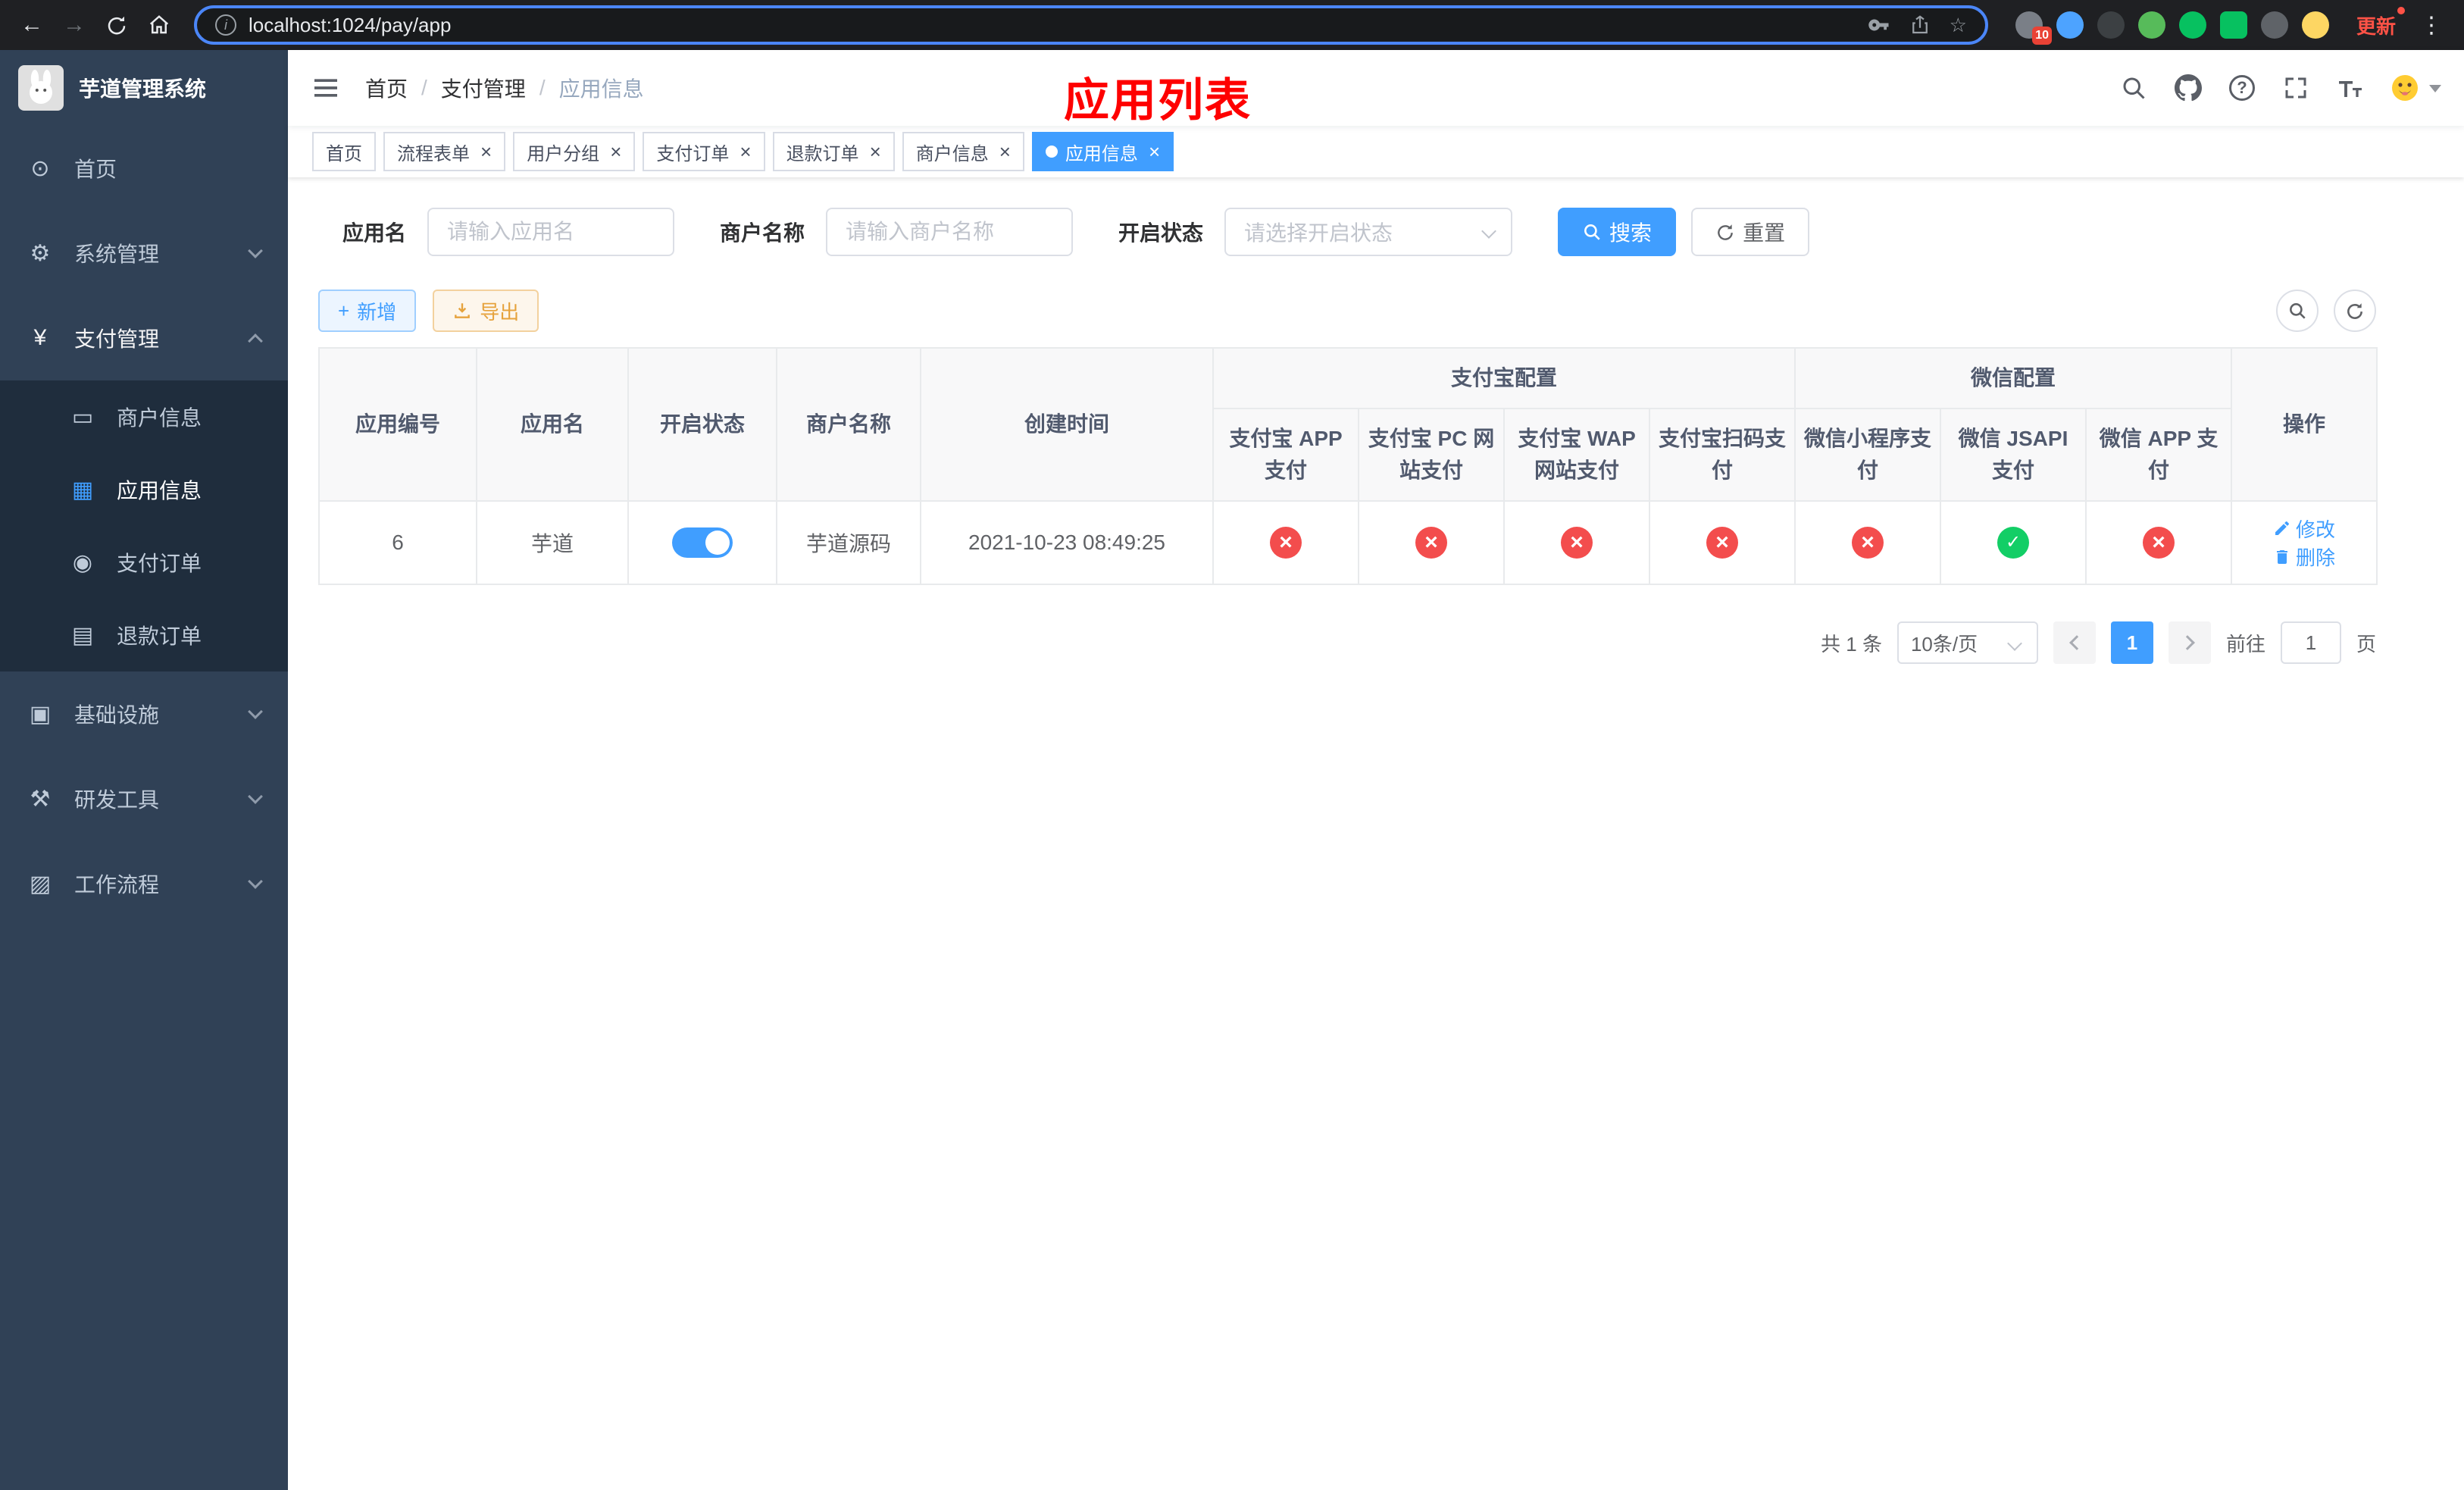 The height and width of the screenshot is (1490, 2464). What do you see at coordinates (693, 153) in the screenshot?
I see `tab-label: 支付订单` at bounding box center [693, 153].